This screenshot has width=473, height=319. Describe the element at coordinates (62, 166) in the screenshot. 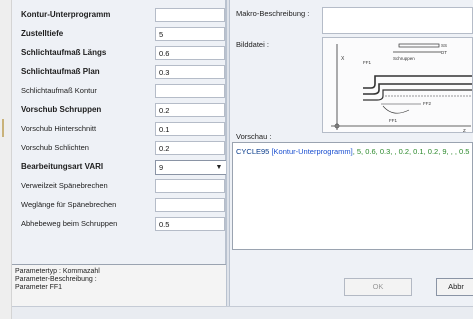

I see `param-label: Bearbeitungsart VARI` at that location.